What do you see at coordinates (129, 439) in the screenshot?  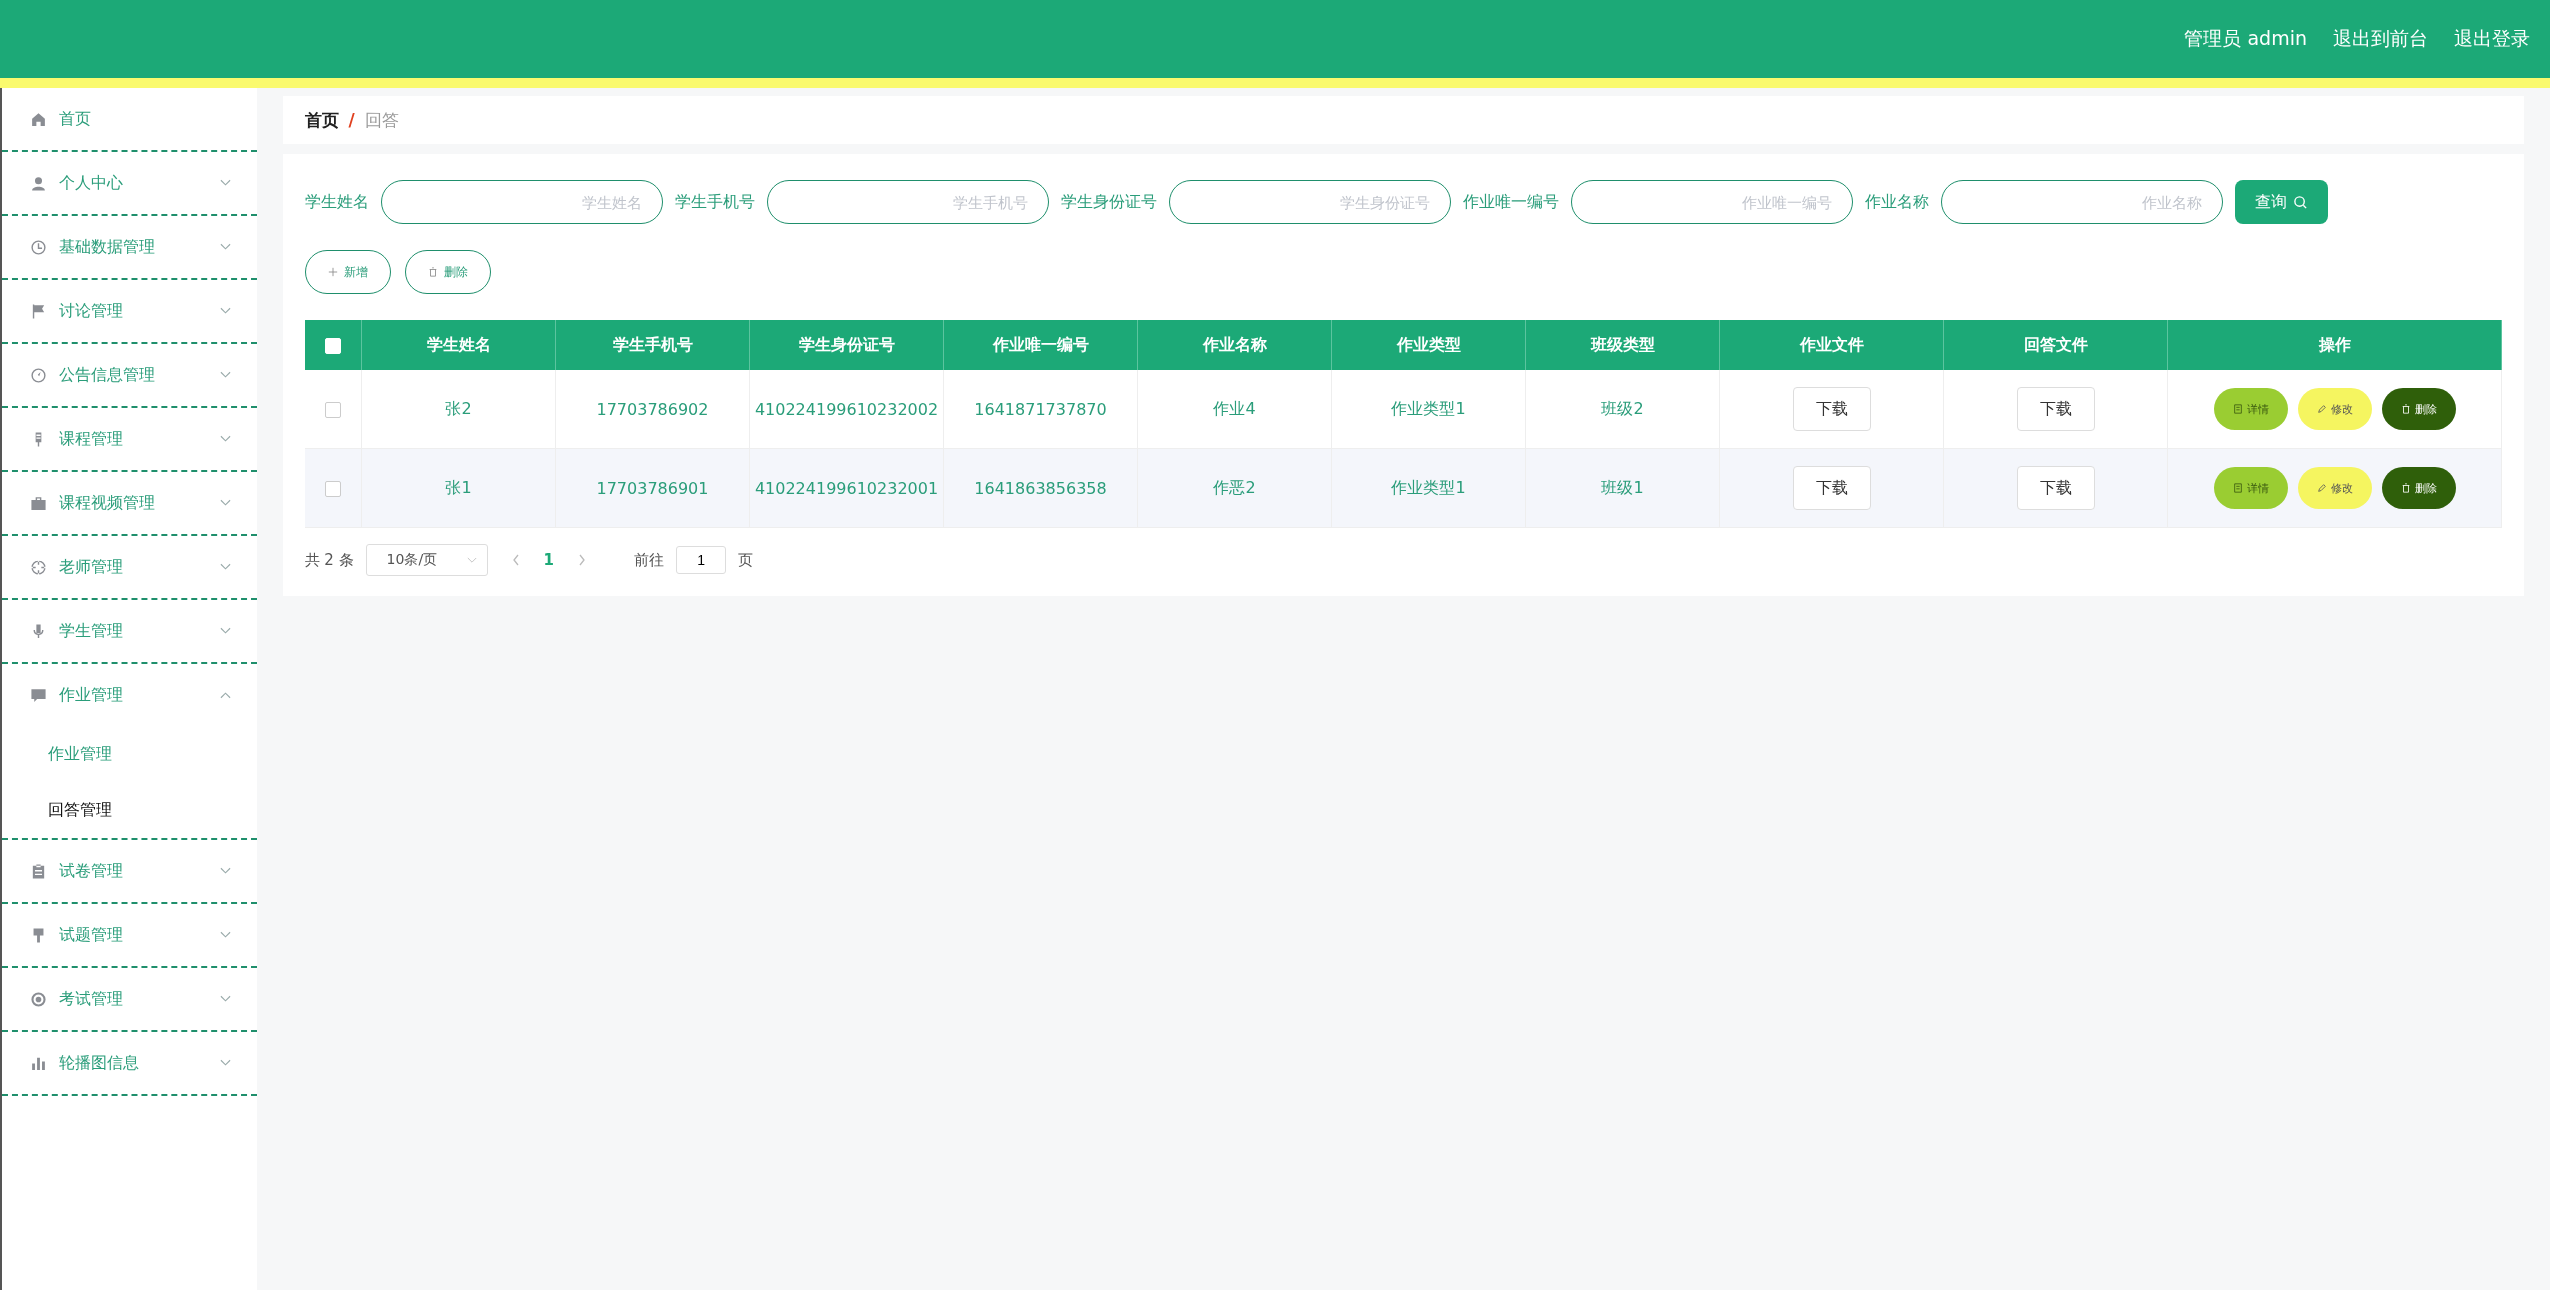 I see `menu-item: 课程管理` at bounding box center [129, 439].